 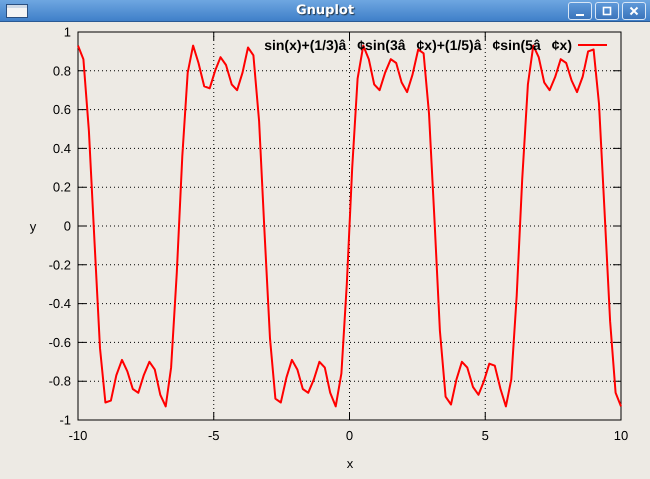 I want to click on x-tick-label: 0, so click(x=350, y=435).